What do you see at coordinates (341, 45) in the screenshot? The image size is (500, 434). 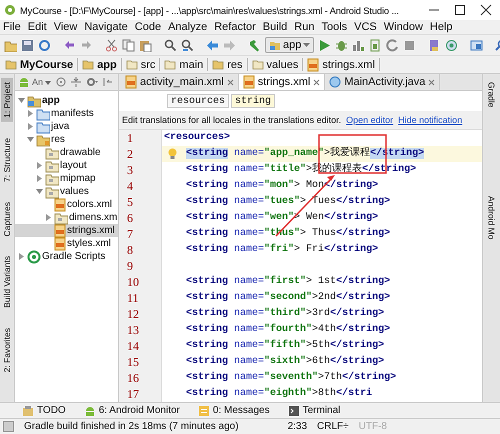 I see `debug-icon` at bounding box center [341, 45].